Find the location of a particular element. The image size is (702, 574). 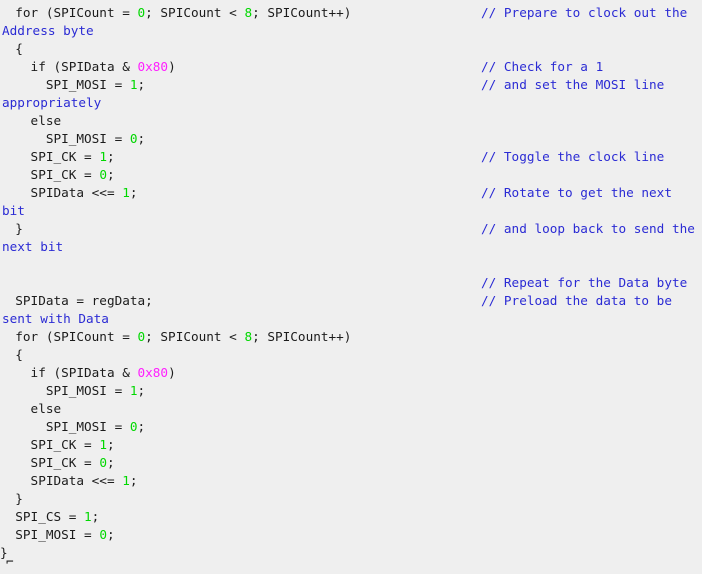

code-token-plain: } is located at coordinates (11, 498).